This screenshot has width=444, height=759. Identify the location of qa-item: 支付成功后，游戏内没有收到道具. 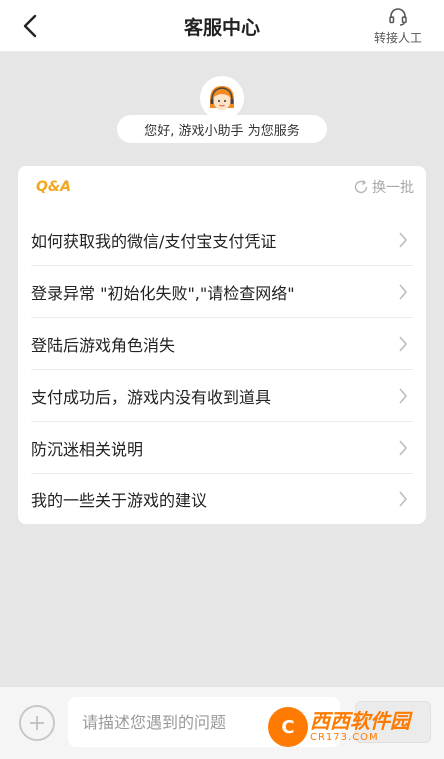
(222, 396).